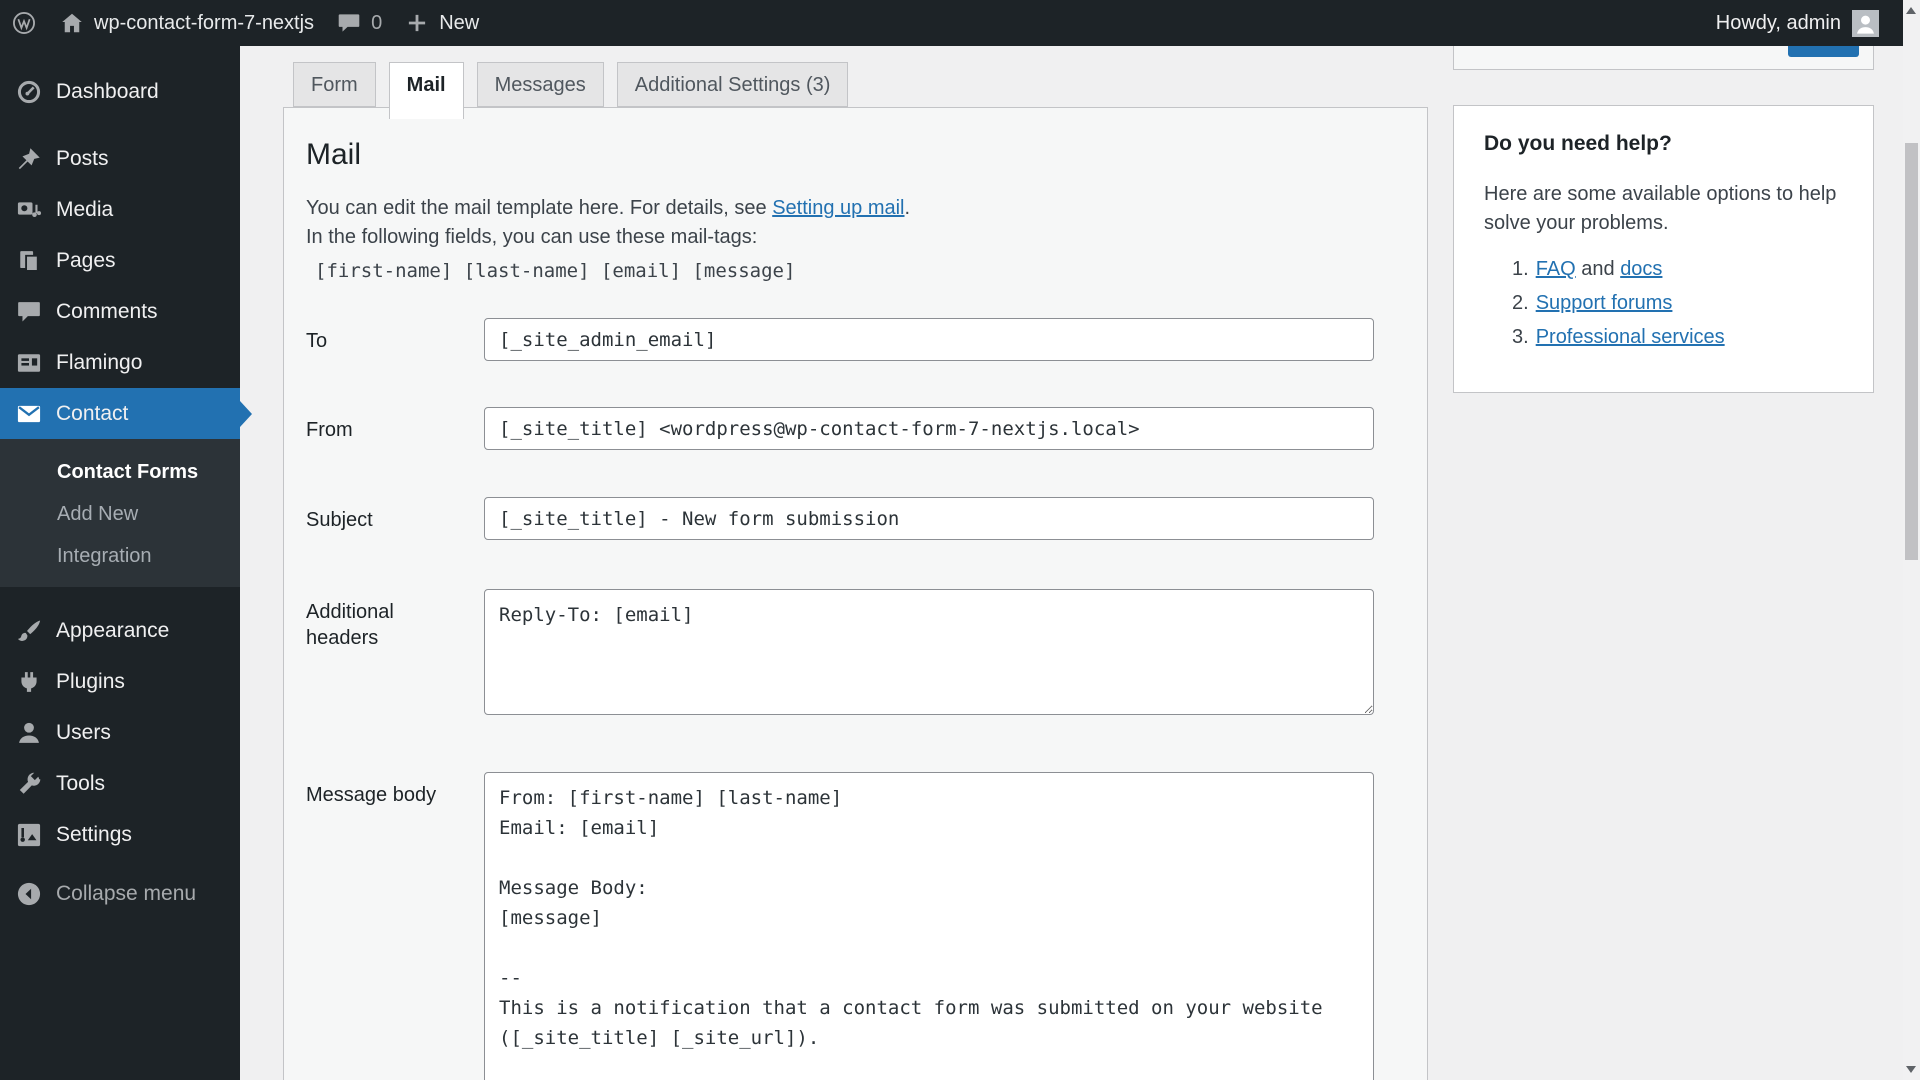 Image resolution: width=1920 pixels, height=1080 pixels. Describe the element at coordinates (417, 23) in the screenshot. I see `plus-icon` at that location.